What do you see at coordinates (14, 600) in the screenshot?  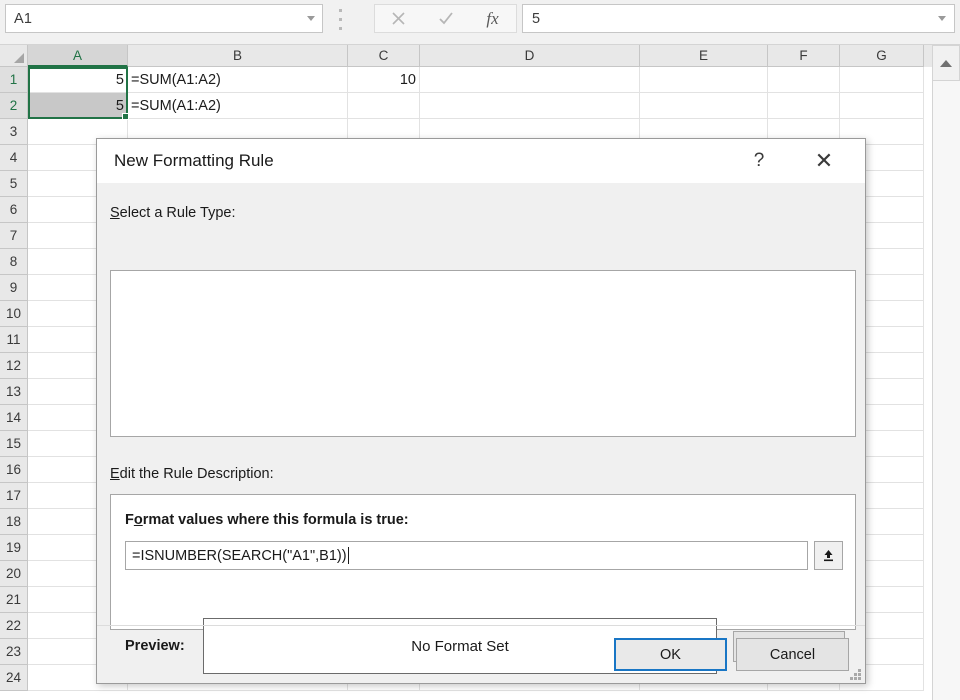 I see `row-header-21: 21` at bounding box center [14, 600].